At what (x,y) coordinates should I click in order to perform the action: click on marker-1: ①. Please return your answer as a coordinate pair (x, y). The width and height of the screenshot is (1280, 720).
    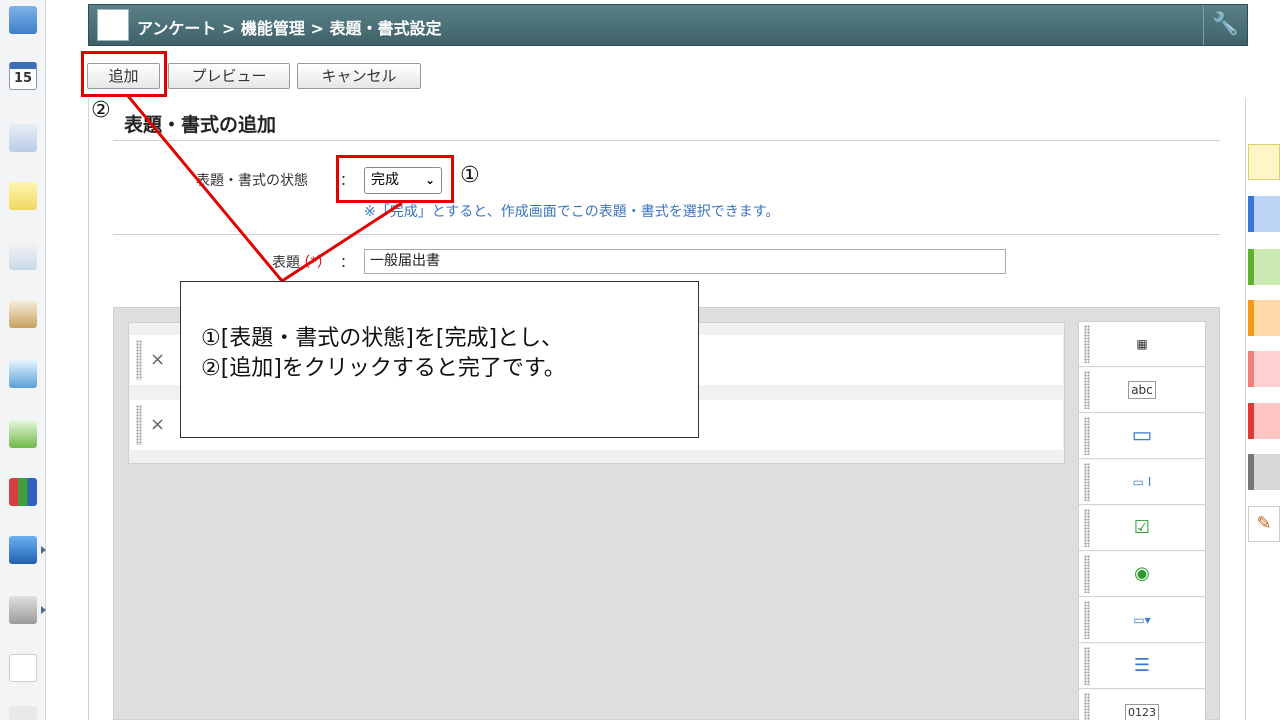
    Looking at the image, I should click on (470, 175).